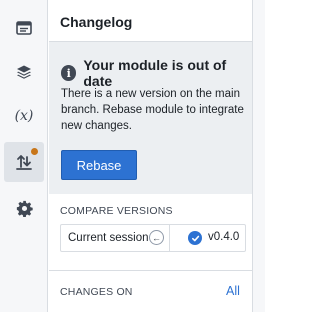  I want to click on changes-filter-all: All, so click(233, 291).